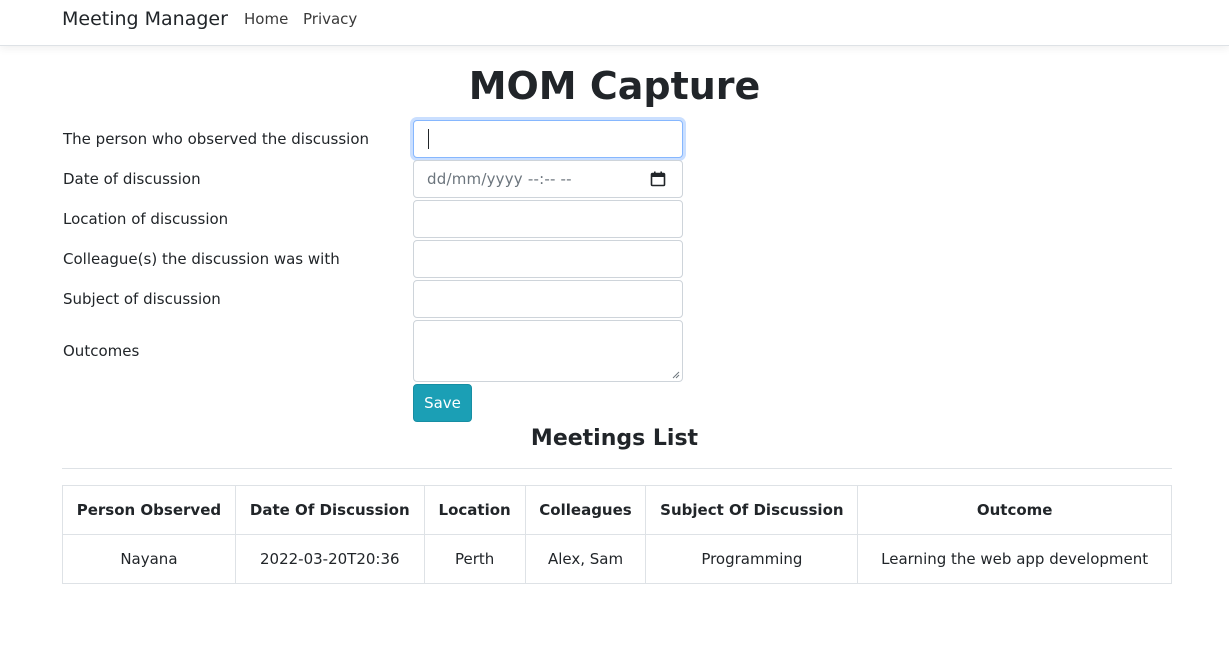 This screenshot has width=1229, height=645. What do you see at coordinates (1014, 510) in the screenshot?
I see `column-header-outcome: Outcome` at bounding box center [1014, 510].